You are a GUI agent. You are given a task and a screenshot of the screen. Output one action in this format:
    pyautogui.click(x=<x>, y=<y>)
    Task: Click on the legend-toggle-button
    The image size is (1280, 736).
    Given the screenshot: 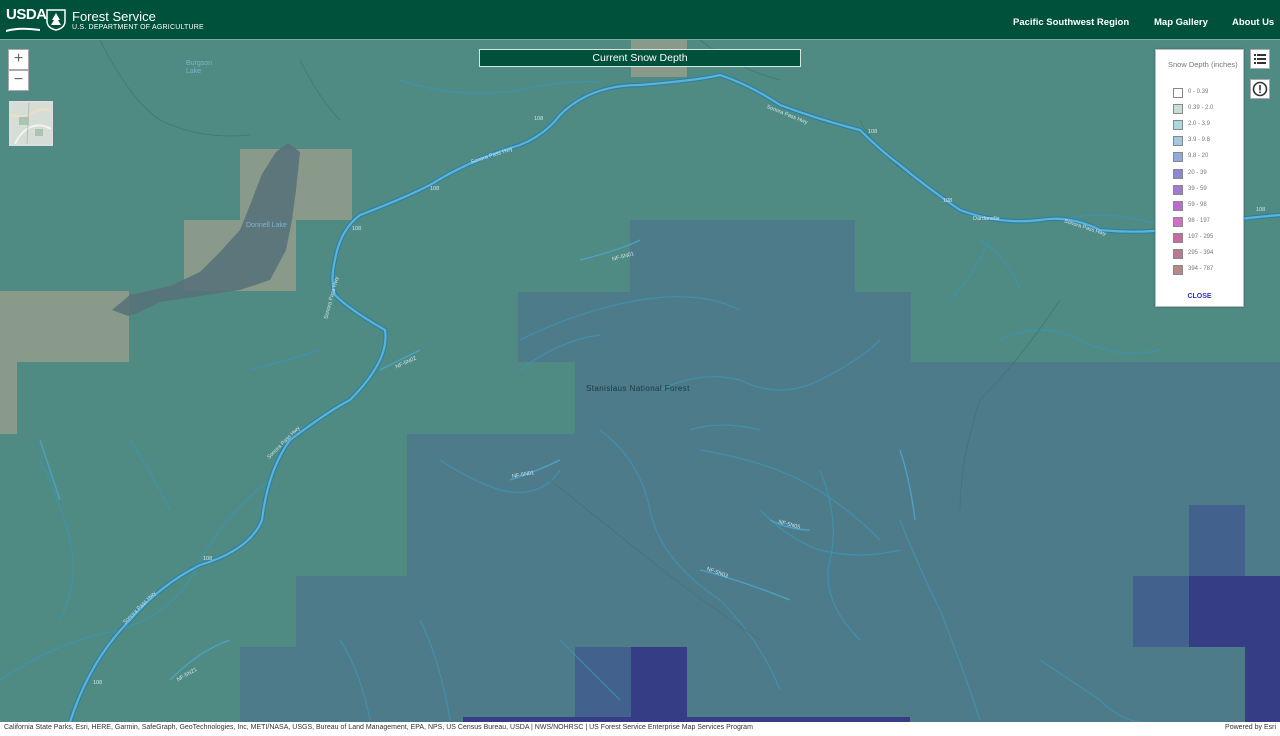 What is the action you would take?
    pyautogui.click(x=1260, y=59)
    